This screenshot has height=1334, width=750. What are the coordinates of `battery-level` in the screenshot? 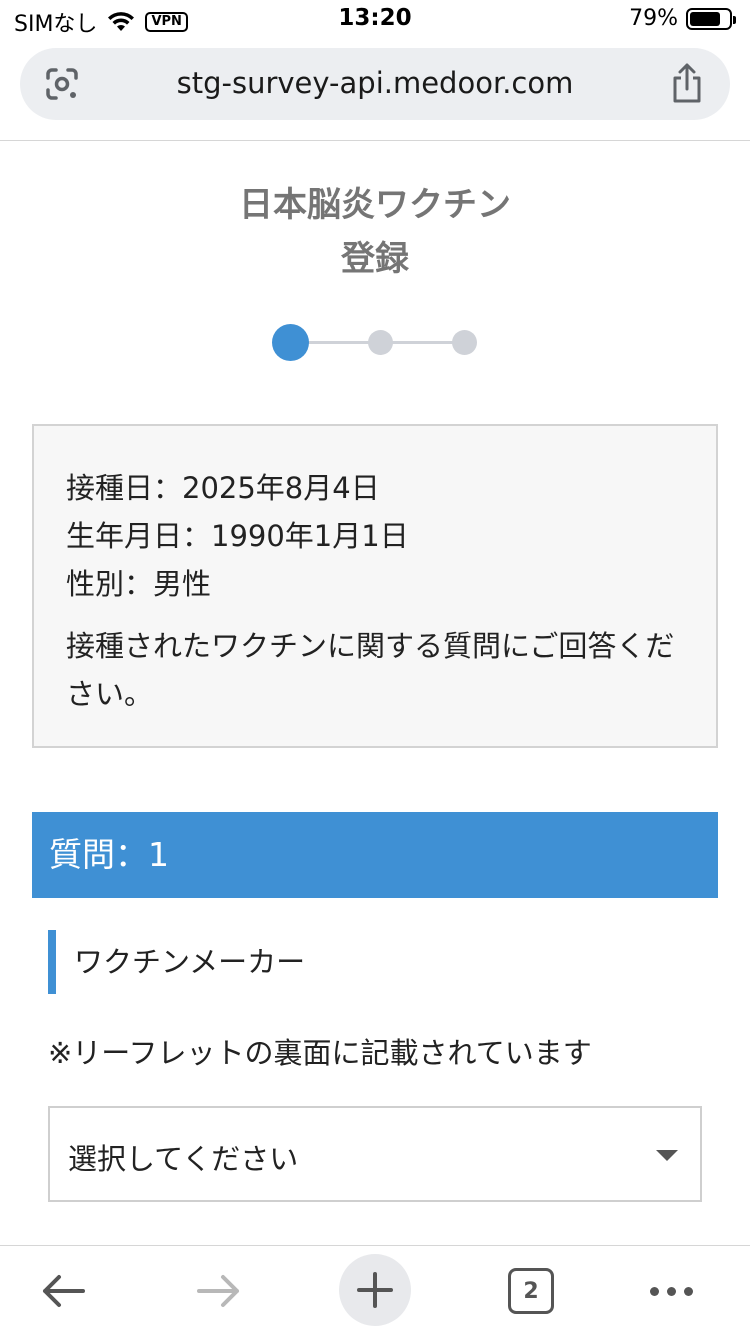 It's located at (705, 18).